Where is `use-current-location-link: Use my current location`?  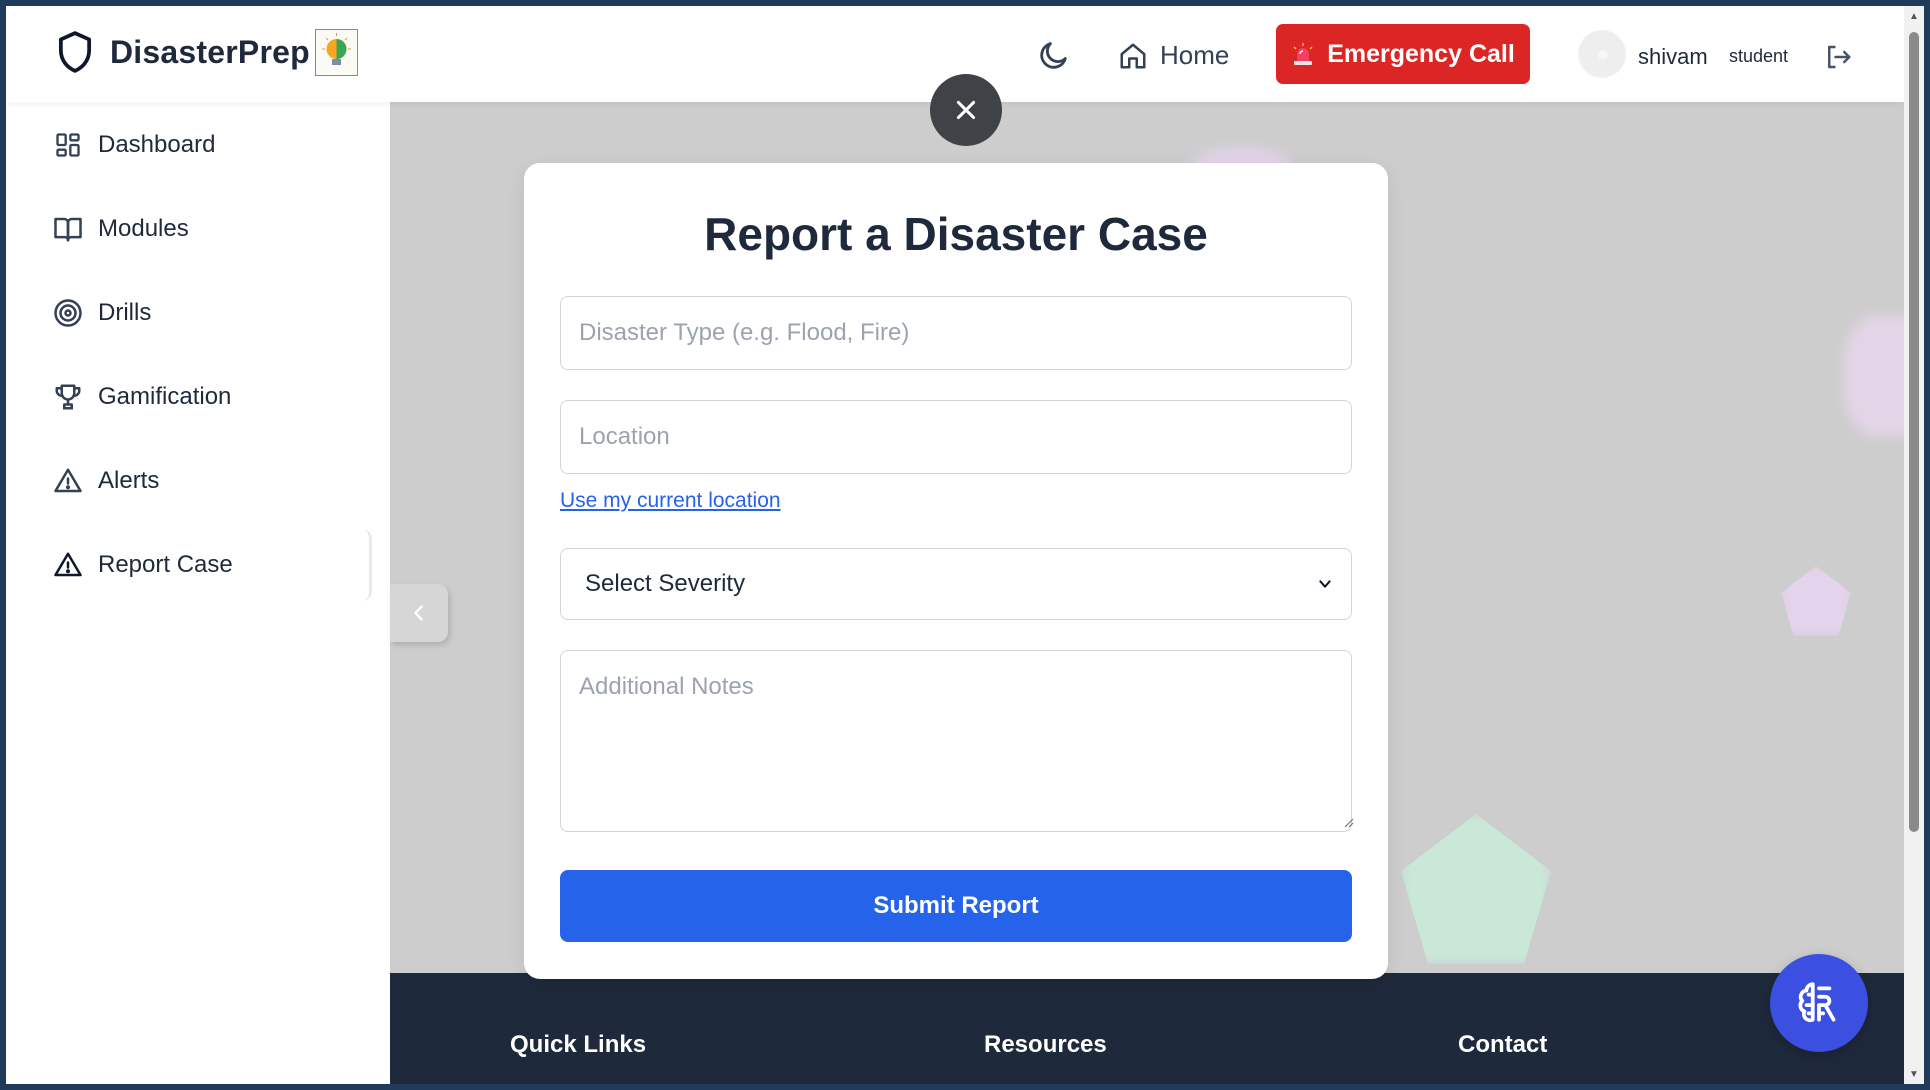 use-current-location-link: Use my current location is located at coordinates (670, 501).